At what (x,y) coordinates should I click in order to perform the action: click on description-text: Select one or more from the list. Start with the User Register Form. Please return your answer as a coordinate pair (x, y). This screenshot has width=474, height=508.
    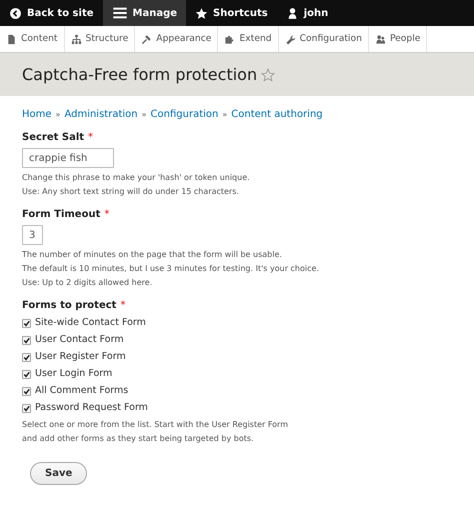
    Looking at the image, I should click on (155, 425).